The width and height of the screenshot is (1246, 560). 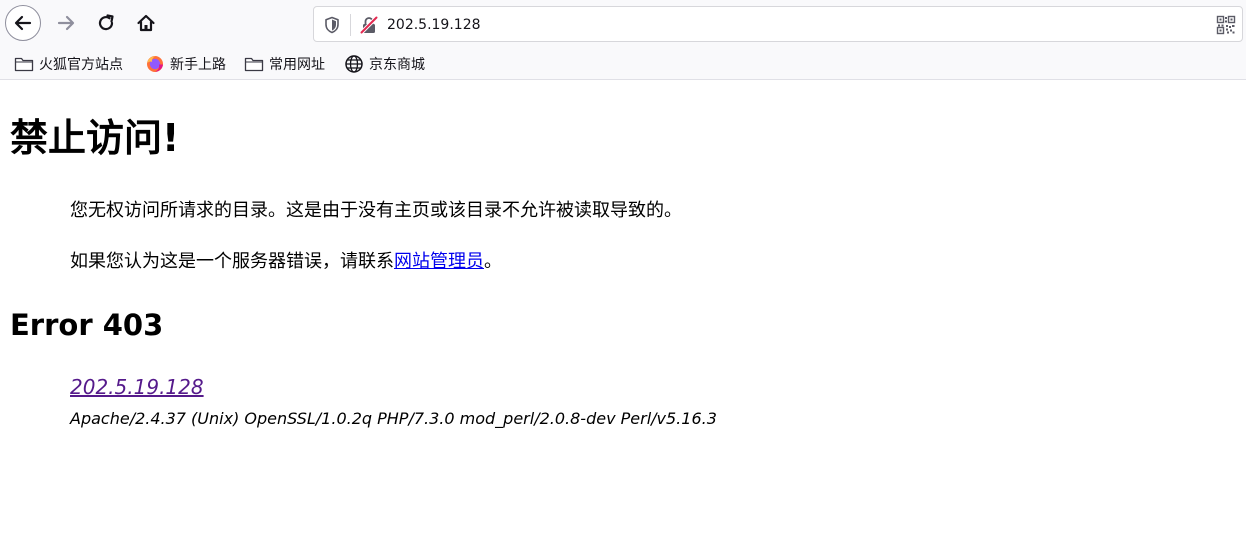 I want to click on browser-toolbar: 202.5.19.128, so click(x=623, y=24).